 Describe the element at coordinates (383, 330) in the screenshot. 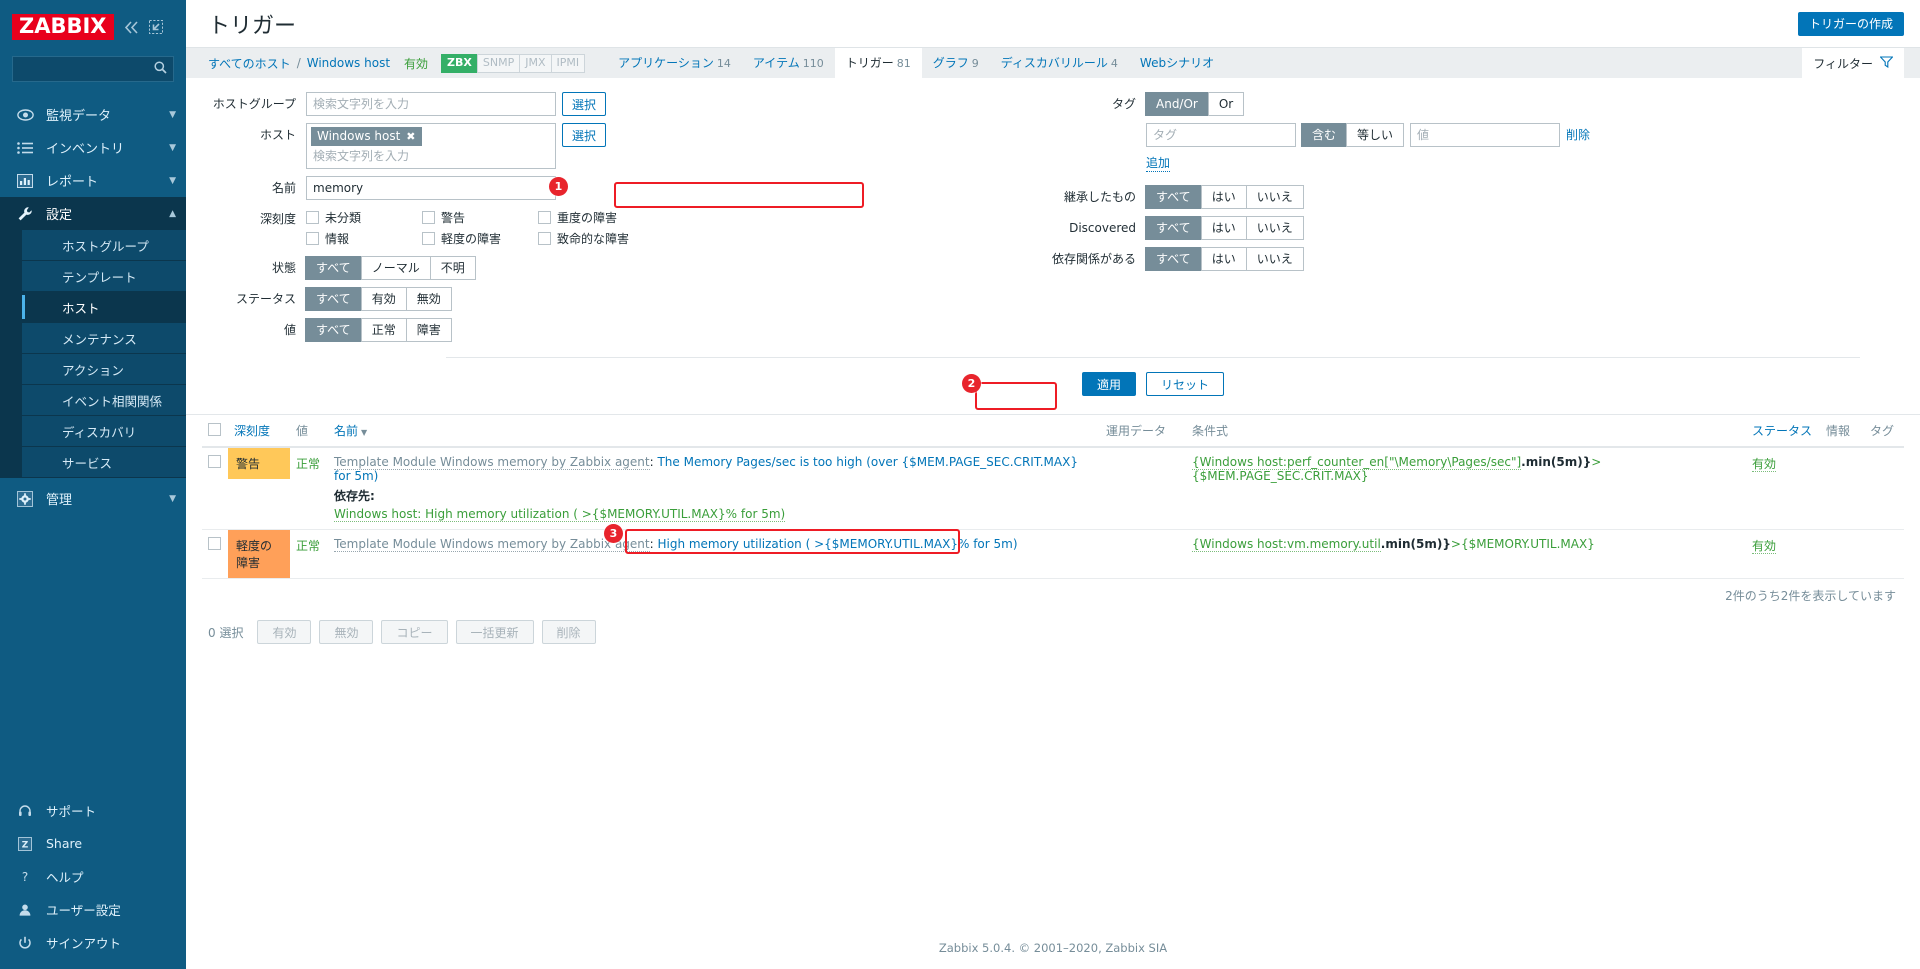

I see `value-option-ok: 正常` at that location.